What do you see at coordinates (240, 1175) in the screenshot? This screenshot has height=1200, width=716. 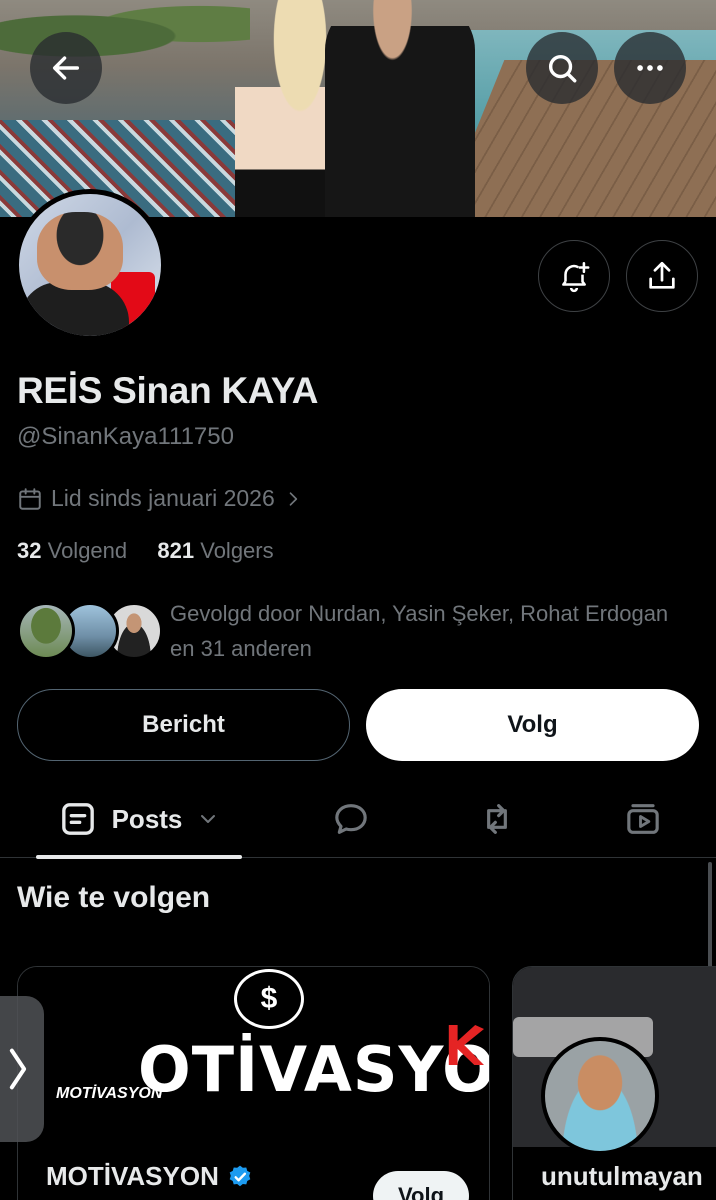 I see `verified-badge-icon` at bounding box center [240, 1175].